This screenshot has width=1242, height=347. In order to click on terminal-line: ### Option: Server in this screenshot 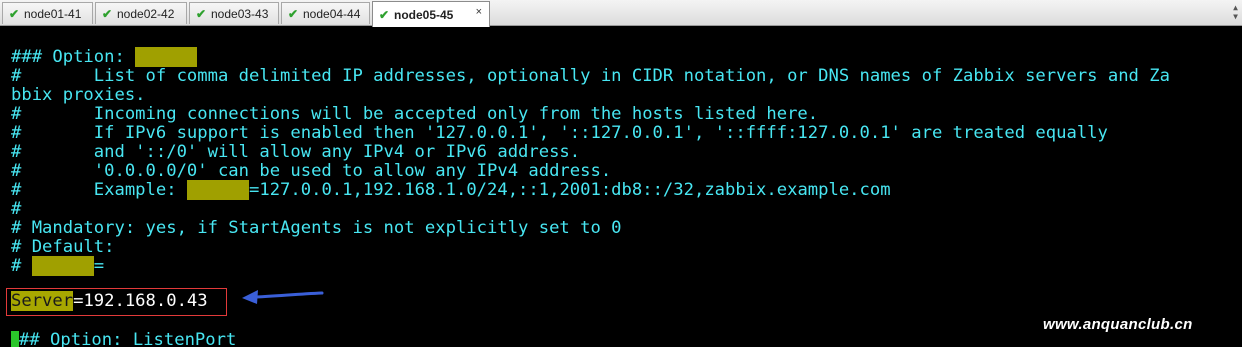, I will do `click(104, 57)`.